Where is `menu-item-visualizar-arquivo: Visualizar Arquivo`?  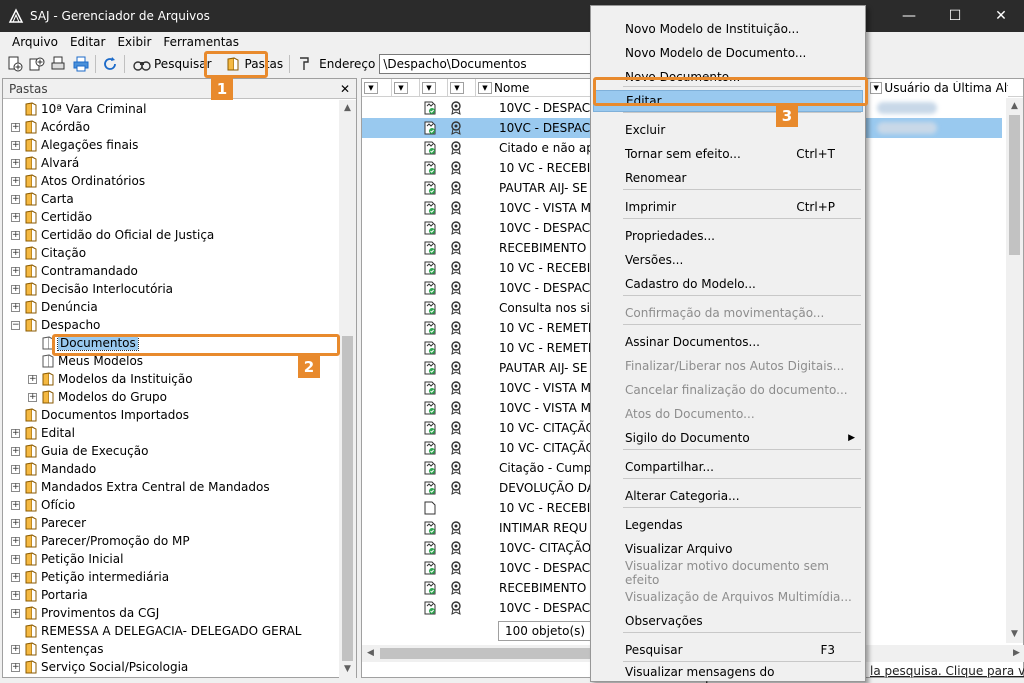 menu-item-visualizar-arquivo: Visualizar Arquivo is located at coordinates (728, 549).